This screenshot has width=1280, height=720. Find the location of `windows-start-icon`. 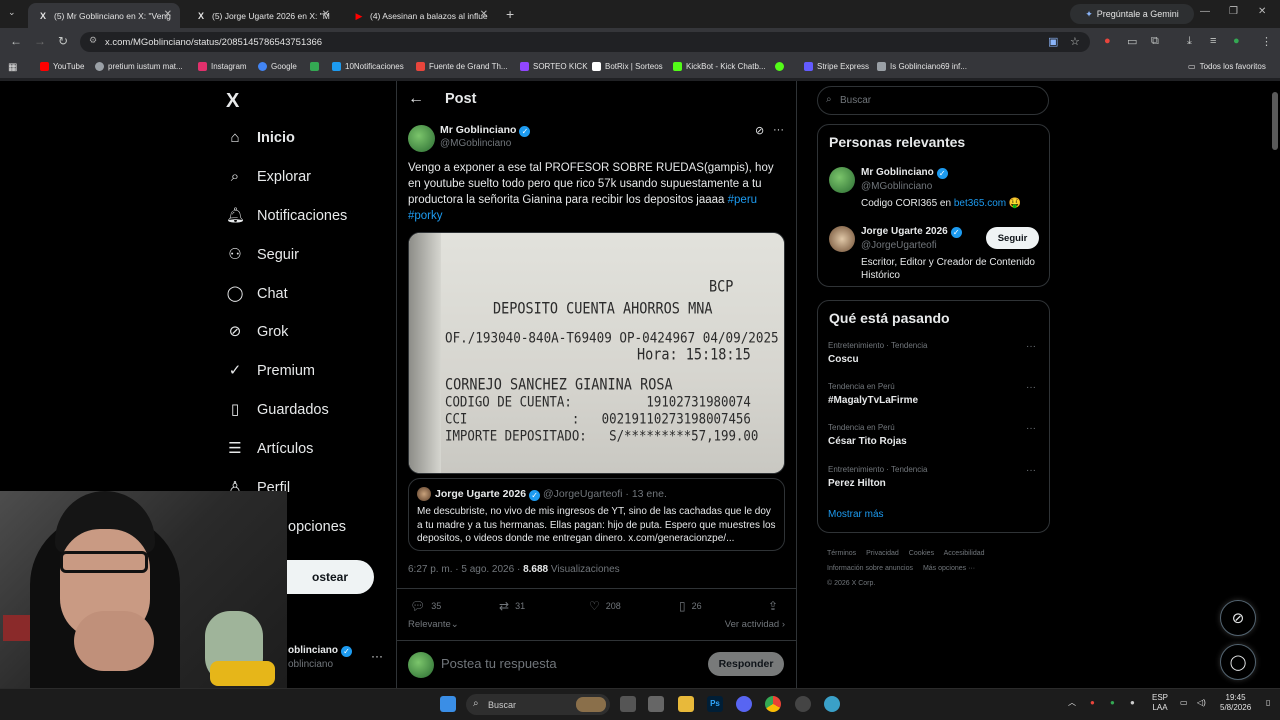

windows-start-icon is located at coordinates (448, 704).